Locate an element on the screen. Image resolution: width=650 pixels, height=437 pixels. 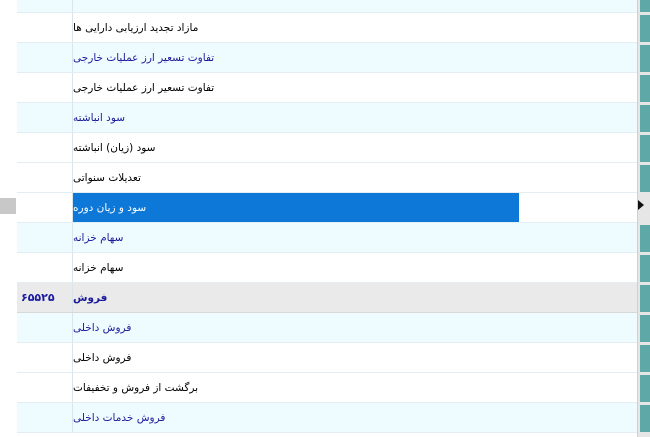
row-indicator-bar is located at coordinates (643, 218).